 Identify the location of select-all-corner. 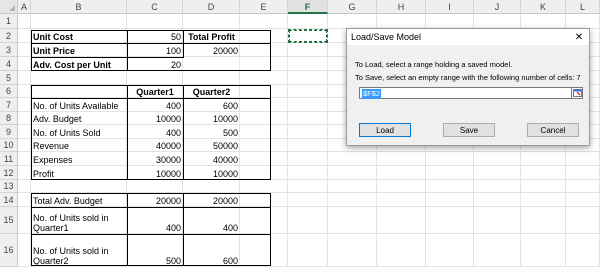
(9, 7).